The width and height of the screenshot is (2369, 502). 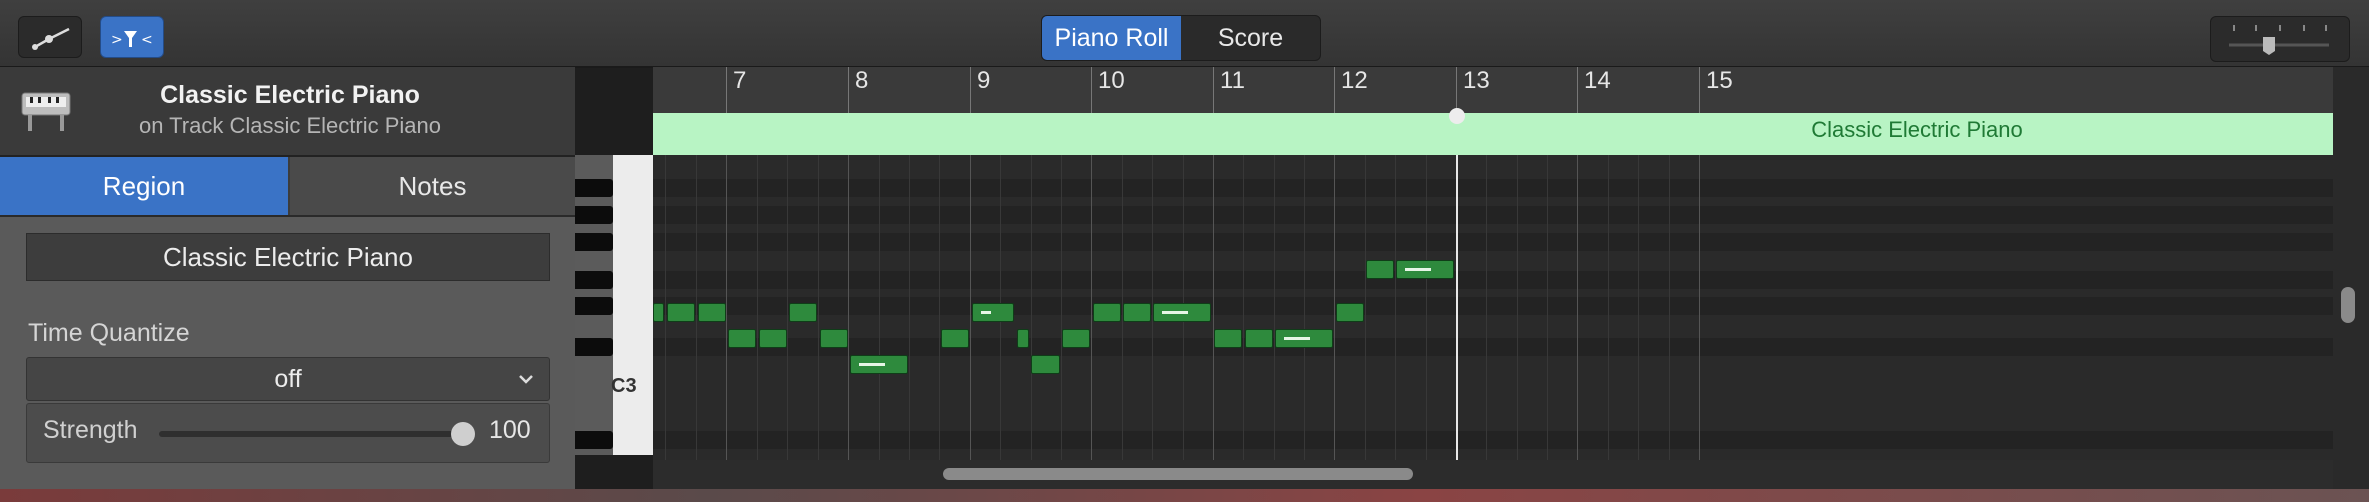 I want to click on automation-curve-icon, so click(x=51, y=38).